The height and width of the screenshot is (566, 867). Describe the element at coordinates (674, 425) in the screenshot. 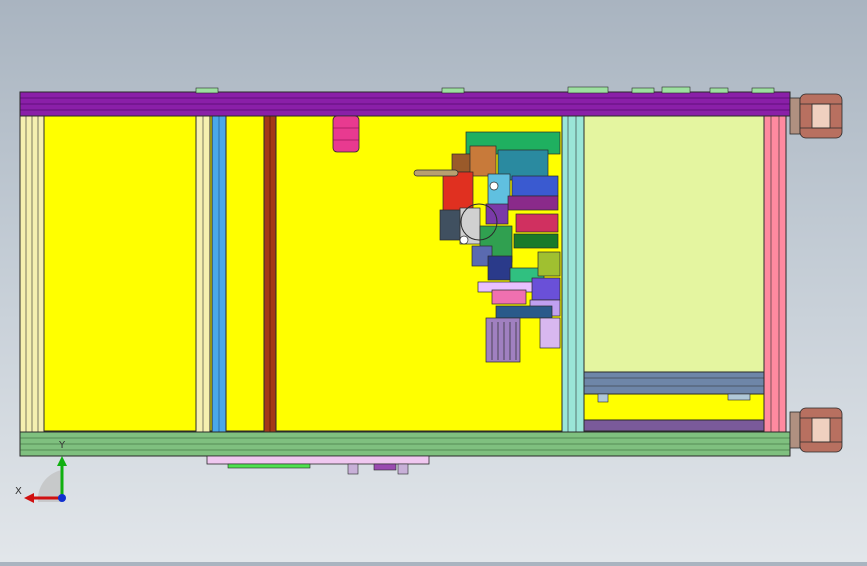

I see `right-bottom-rail` at that location.